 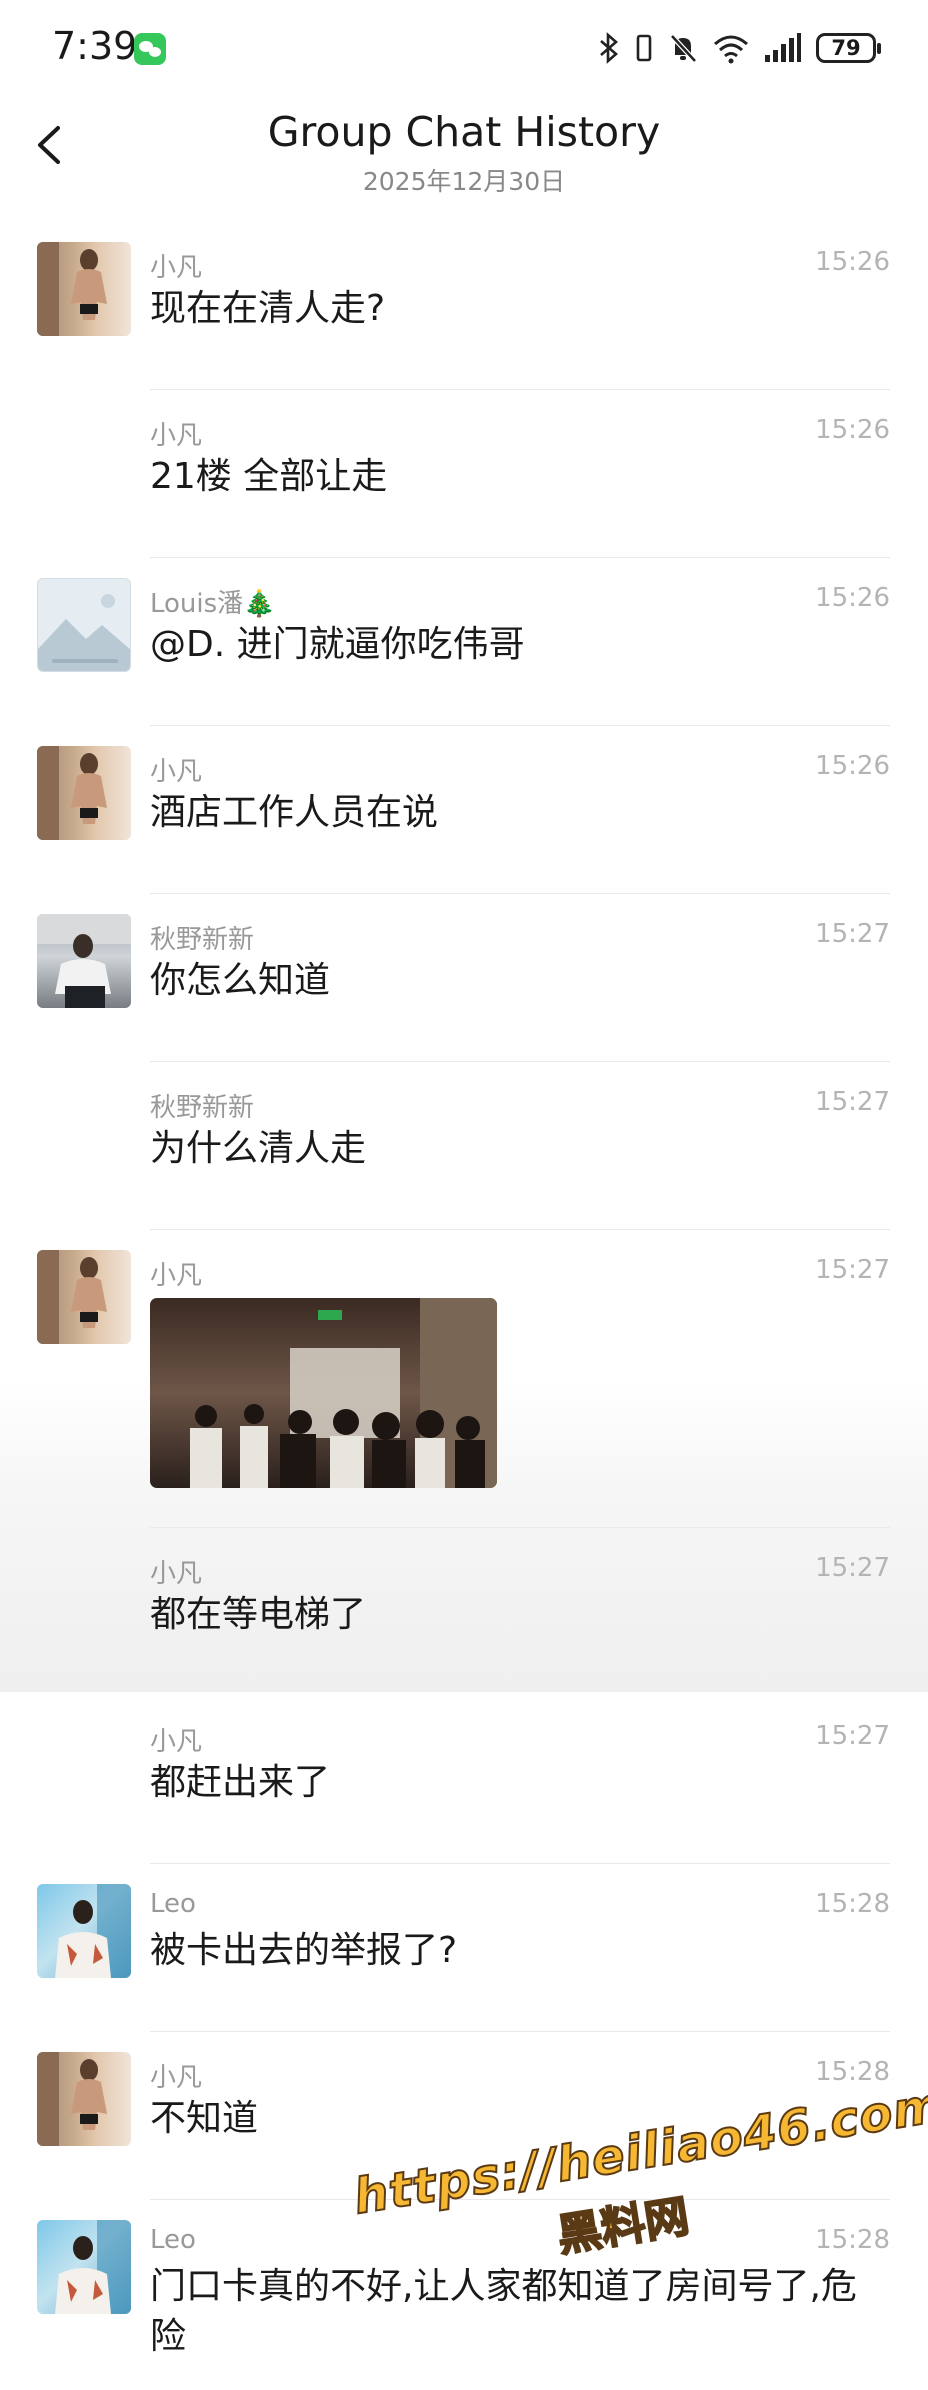 I want to click on message-item: 小凡 15:26 21楼 全部让走, so click(x=464, y=474).